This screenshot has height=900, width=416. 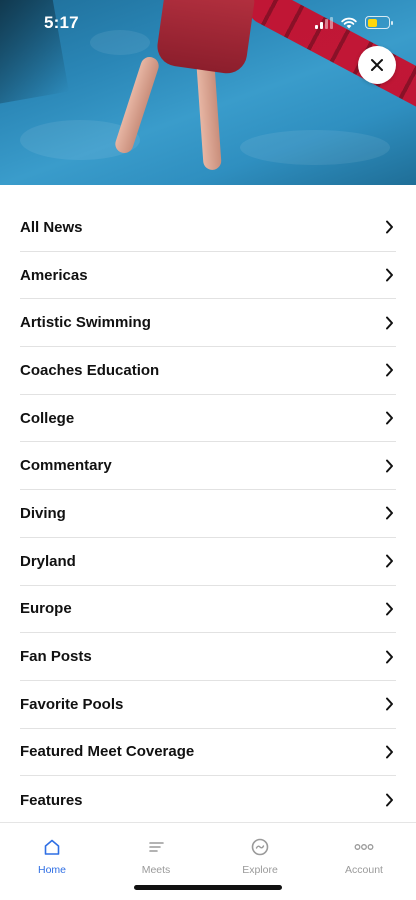 I want to click on menu-item-label: Diving, so click(x=43, y=513).